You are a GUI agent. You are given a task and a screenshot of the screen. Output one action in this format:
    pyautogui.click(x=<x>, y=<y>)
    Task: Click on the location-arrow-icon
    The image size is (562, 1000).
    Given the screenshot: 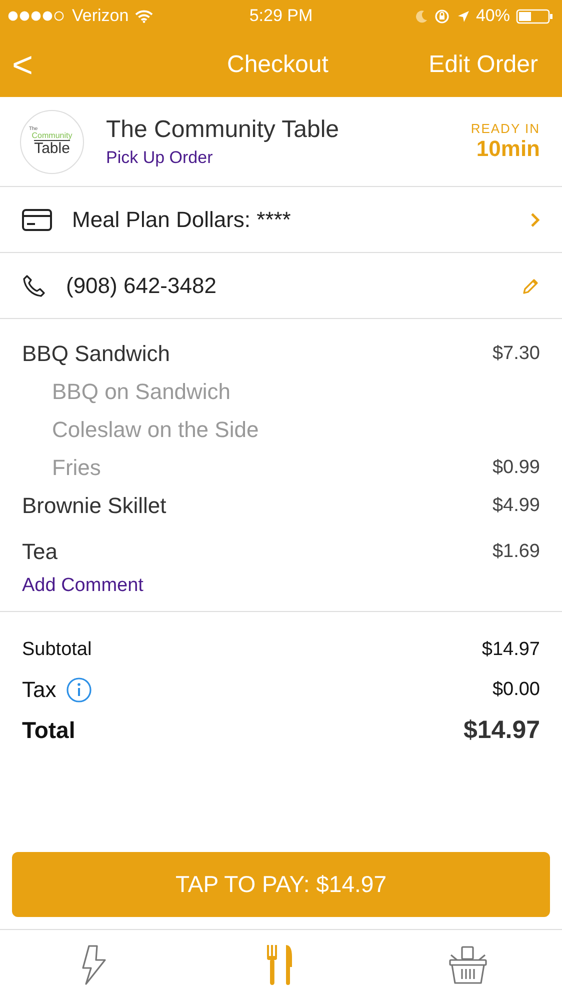 What is the action you would take?
    pyautogui.click(x=463, y=16)
    